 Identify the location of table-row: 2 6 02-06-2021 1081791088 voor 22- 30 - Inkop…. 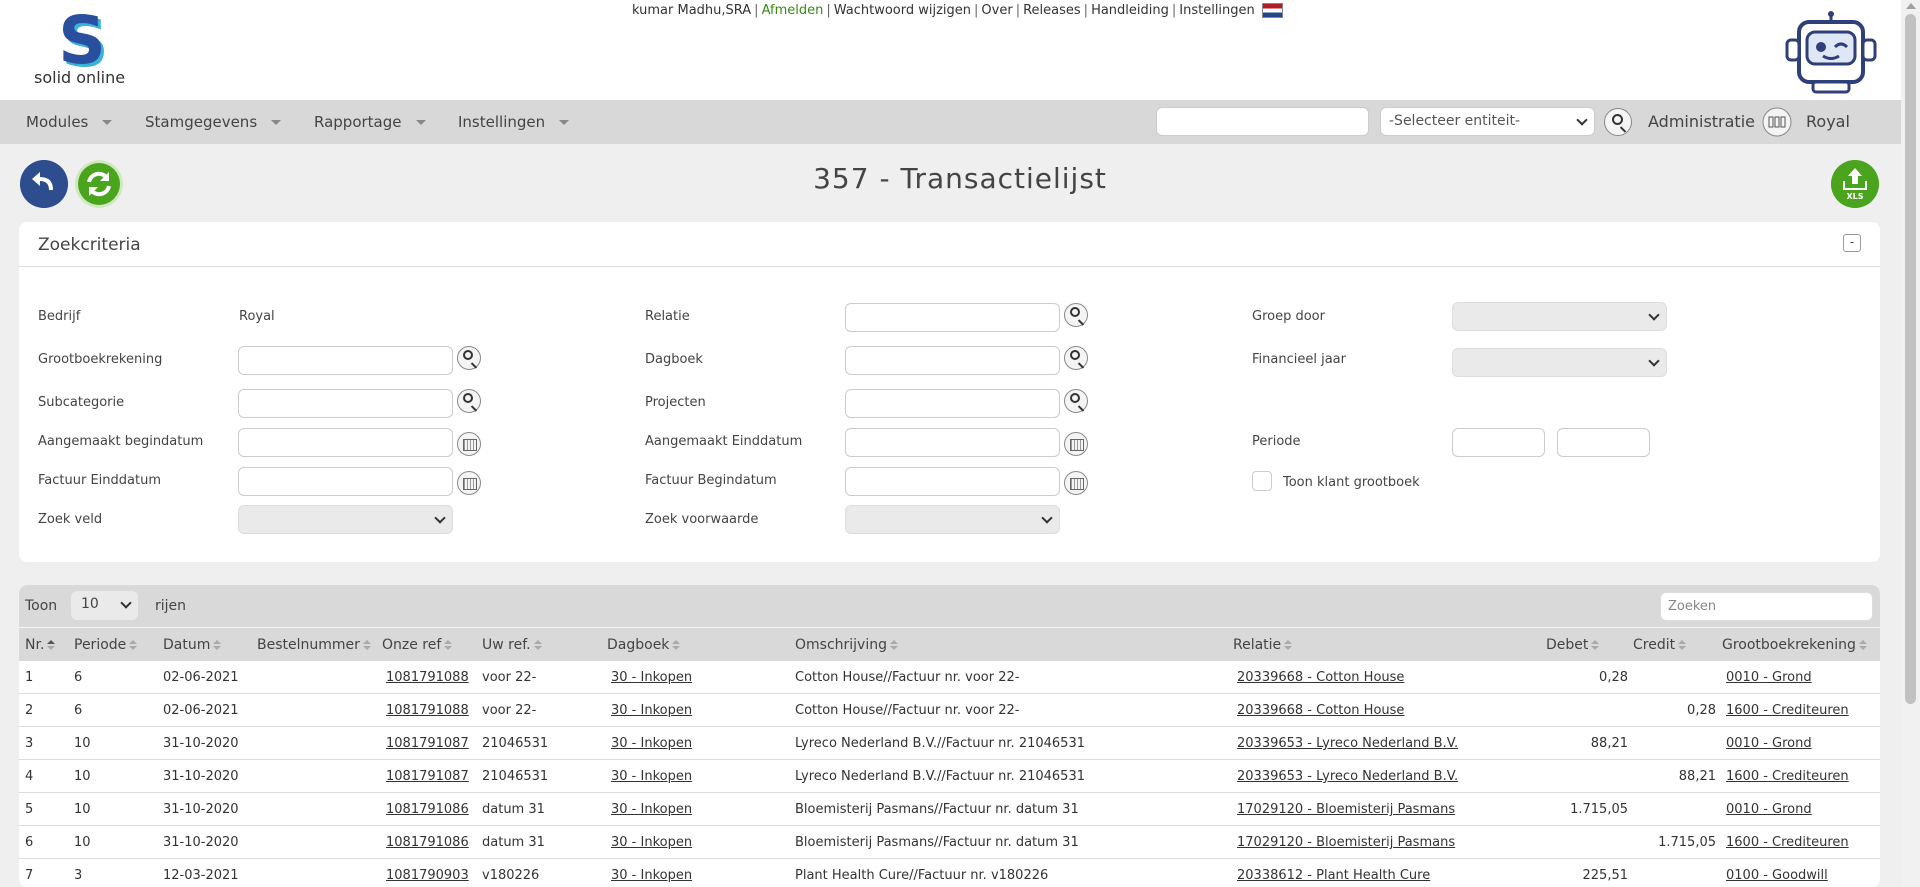
(949, 710).